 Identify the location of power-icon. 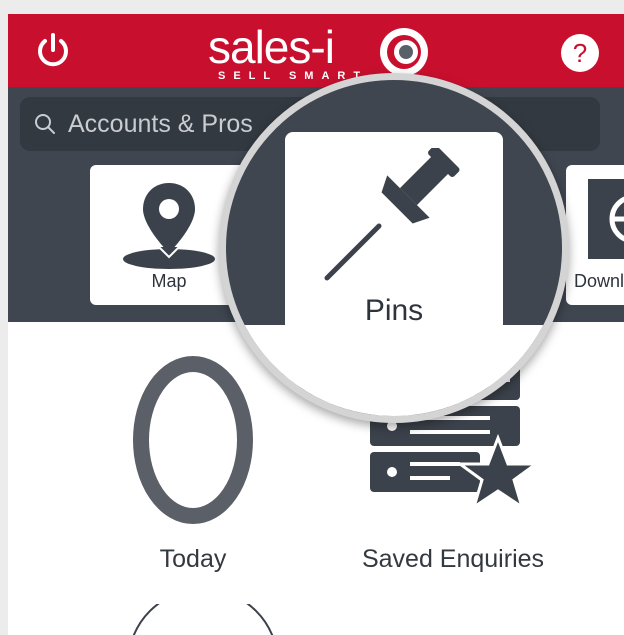
(53, 51).